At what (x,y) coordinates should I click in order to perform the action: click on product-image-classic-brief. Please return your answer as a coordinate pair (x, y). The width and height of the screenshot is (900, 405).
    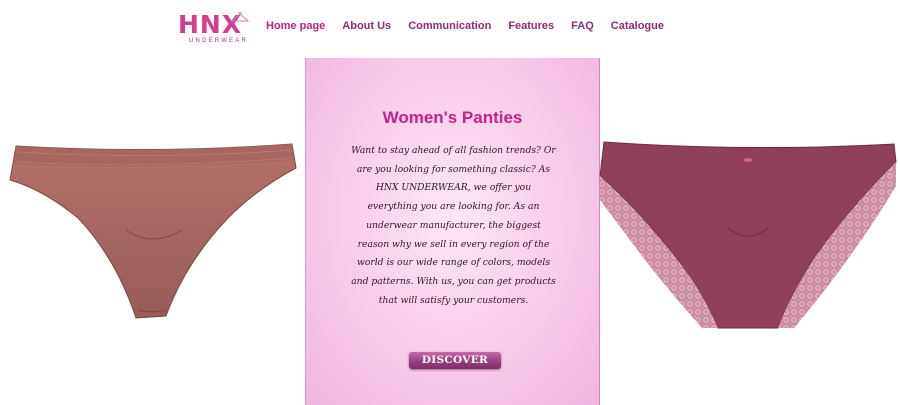
    Looking at the image, I should click on (153, 231).